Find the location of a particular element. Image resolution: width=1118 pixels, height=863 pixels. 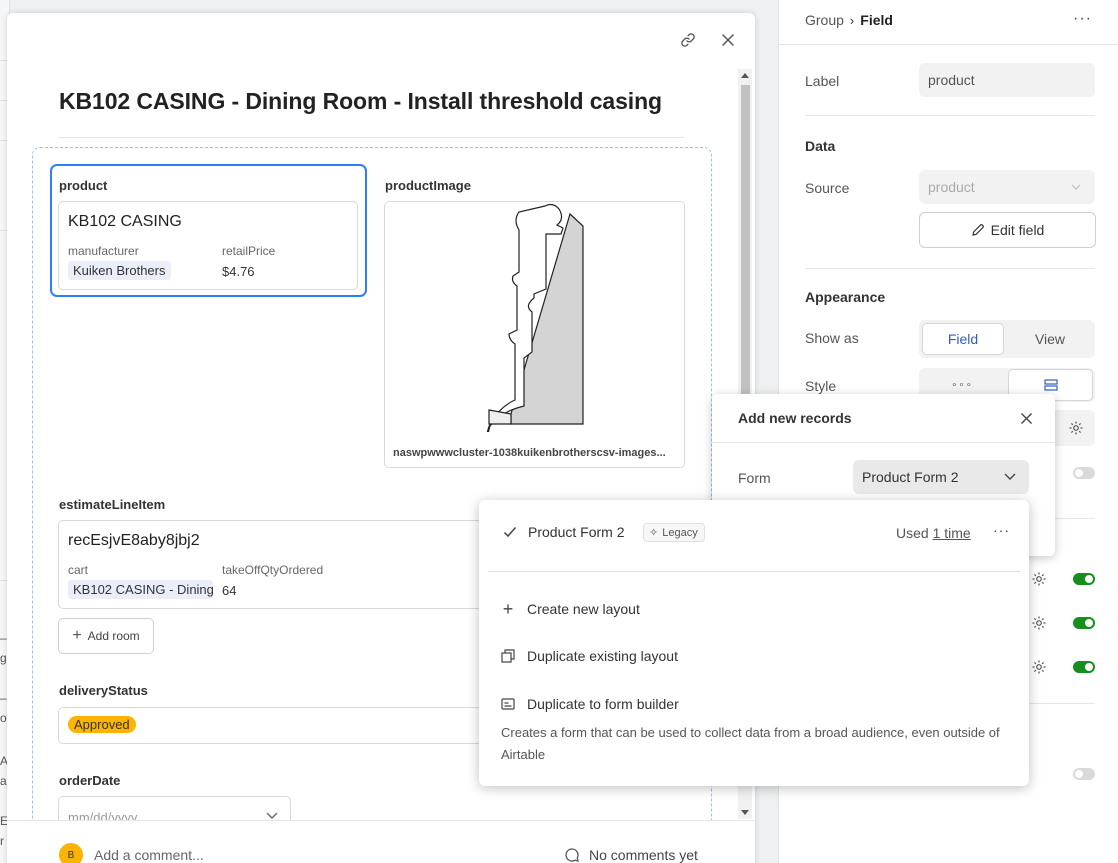

cart-chip: KB102 CASING - Dining Room is located at coordinates (140, 589).